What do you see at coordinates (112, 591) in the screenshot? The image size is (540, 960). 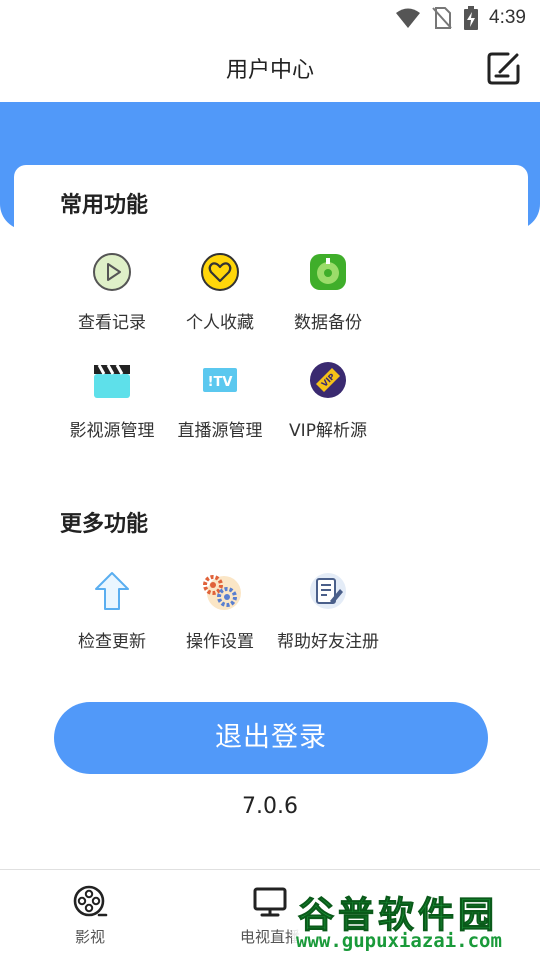 I see `upload-arrow-icon` at bounding box center [112, 591].